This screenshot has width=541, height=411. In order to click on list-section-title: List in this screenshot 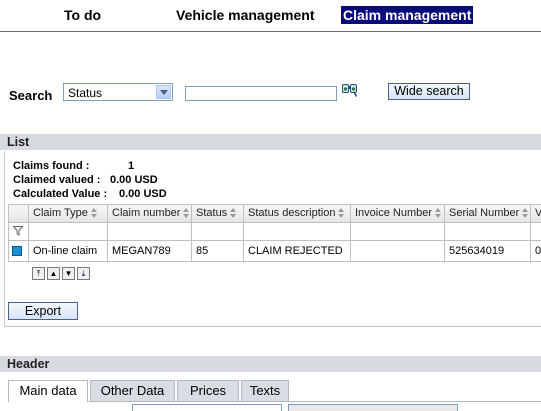, I will do `click(270, 142)`.